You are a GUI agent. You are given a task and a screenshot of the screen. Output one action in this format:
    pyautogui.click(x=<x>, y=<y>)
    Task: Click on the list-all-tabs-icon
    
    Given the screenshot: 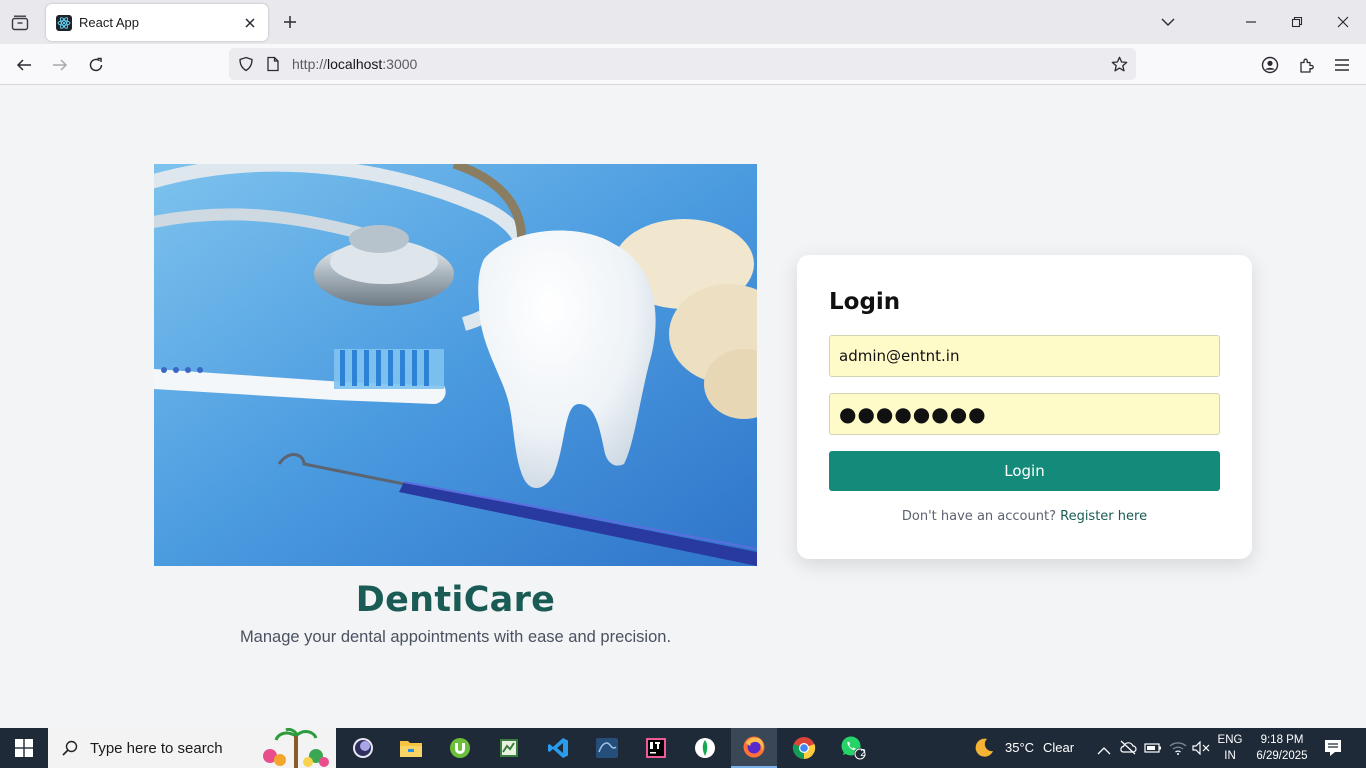 What is the action you would take?
    pyautogui.click(x=1168, y=22)
    